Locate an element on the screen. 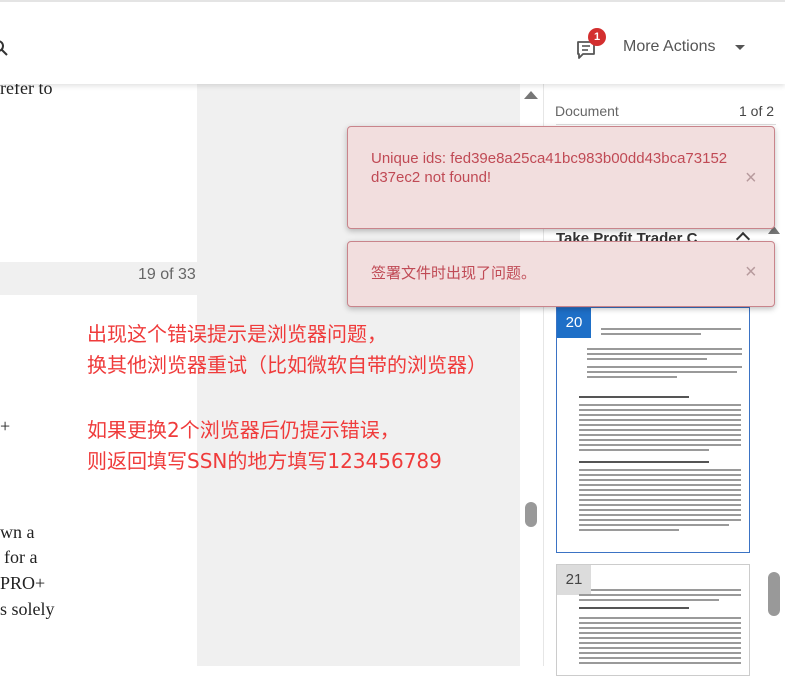 The width and height of the screenshot is (785, 676). thumbnail-page-number: 21 is located at coordinates (574, 580).